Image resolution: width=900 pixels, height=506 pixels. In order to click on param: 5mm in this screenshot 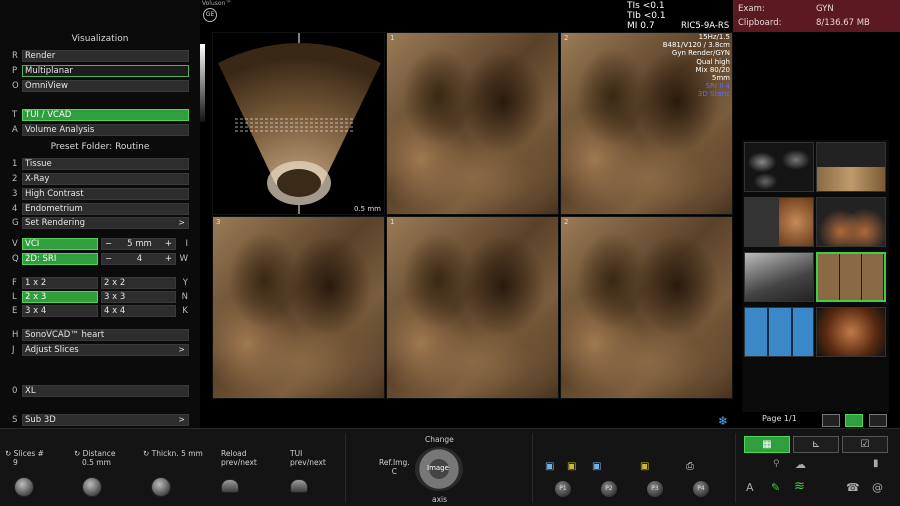, I will do `click(720, 78)`.